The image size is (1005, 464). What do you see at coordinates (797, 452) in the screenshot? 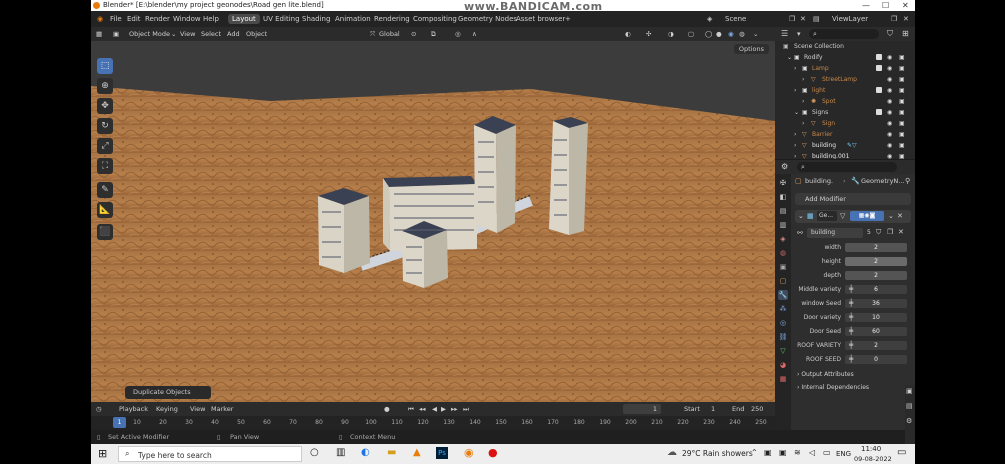
I see `wifi-icon: ≋` at bounding box center [797, 452].